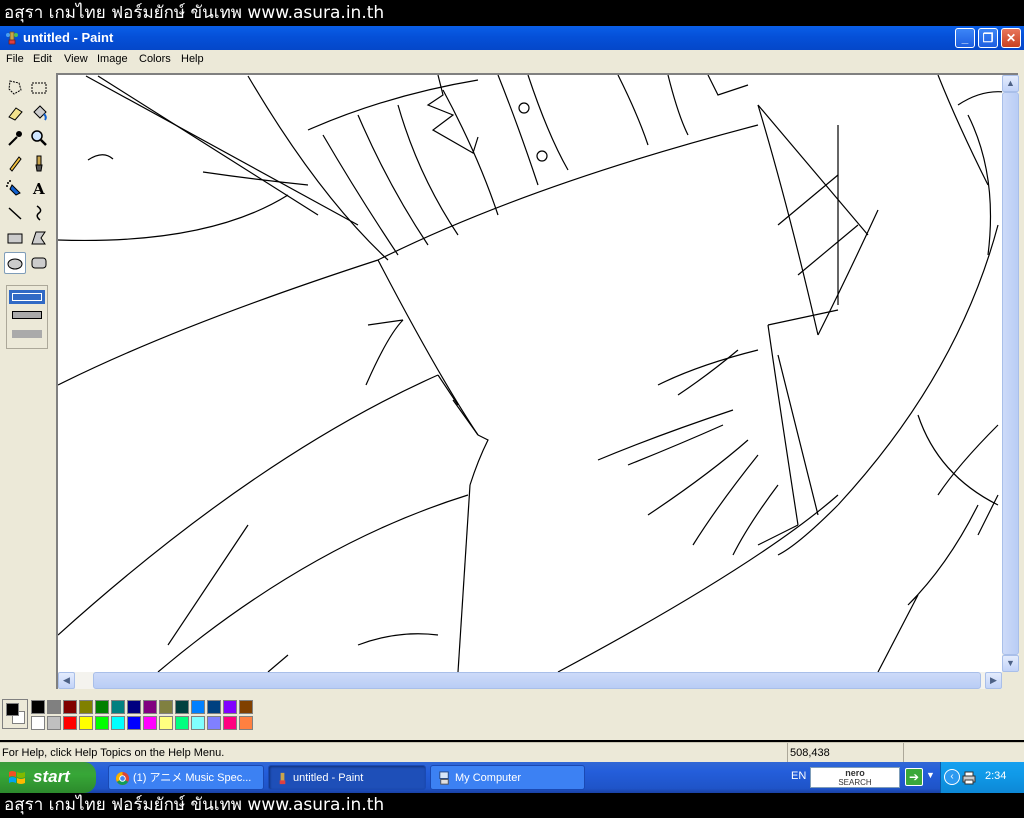  I want to click on maximize-button: ❐, so click(988, 38).